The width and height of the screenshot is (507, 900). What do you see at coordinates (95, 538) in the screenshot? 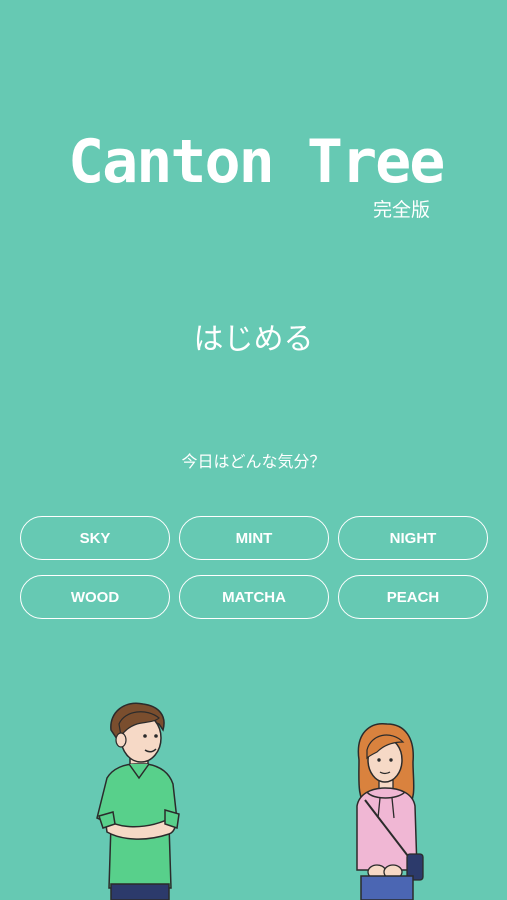
I see `theme-button-sky: SKY` at bounding box center [95, 538].